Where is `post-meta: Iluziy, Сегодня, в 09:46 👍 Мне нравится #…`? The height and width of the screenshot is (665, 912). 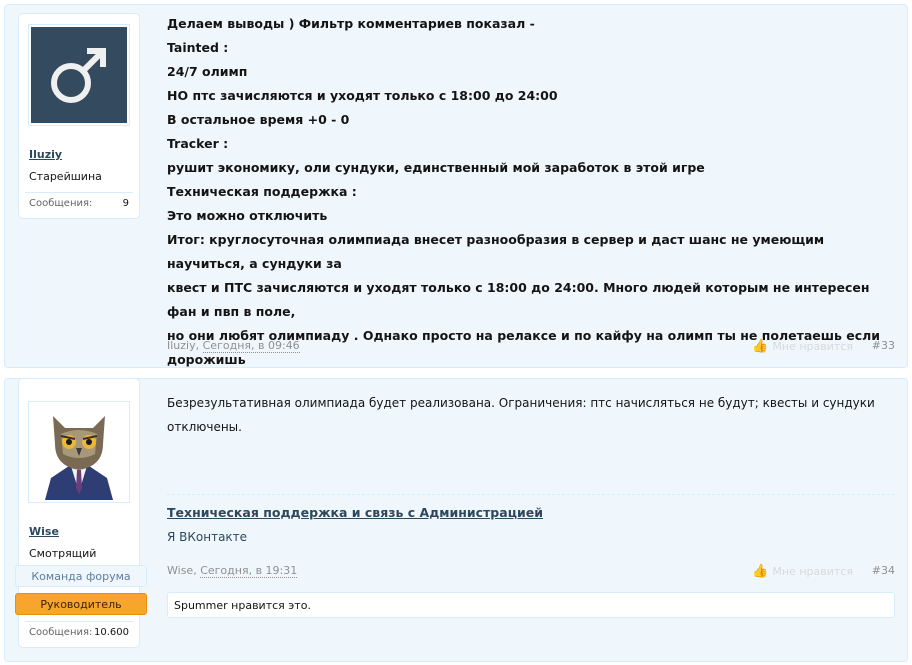 post-meta: Iluziy, Сегодня, в 09:46 👍 Мне нравится #… is located at coordinates (531, 347).